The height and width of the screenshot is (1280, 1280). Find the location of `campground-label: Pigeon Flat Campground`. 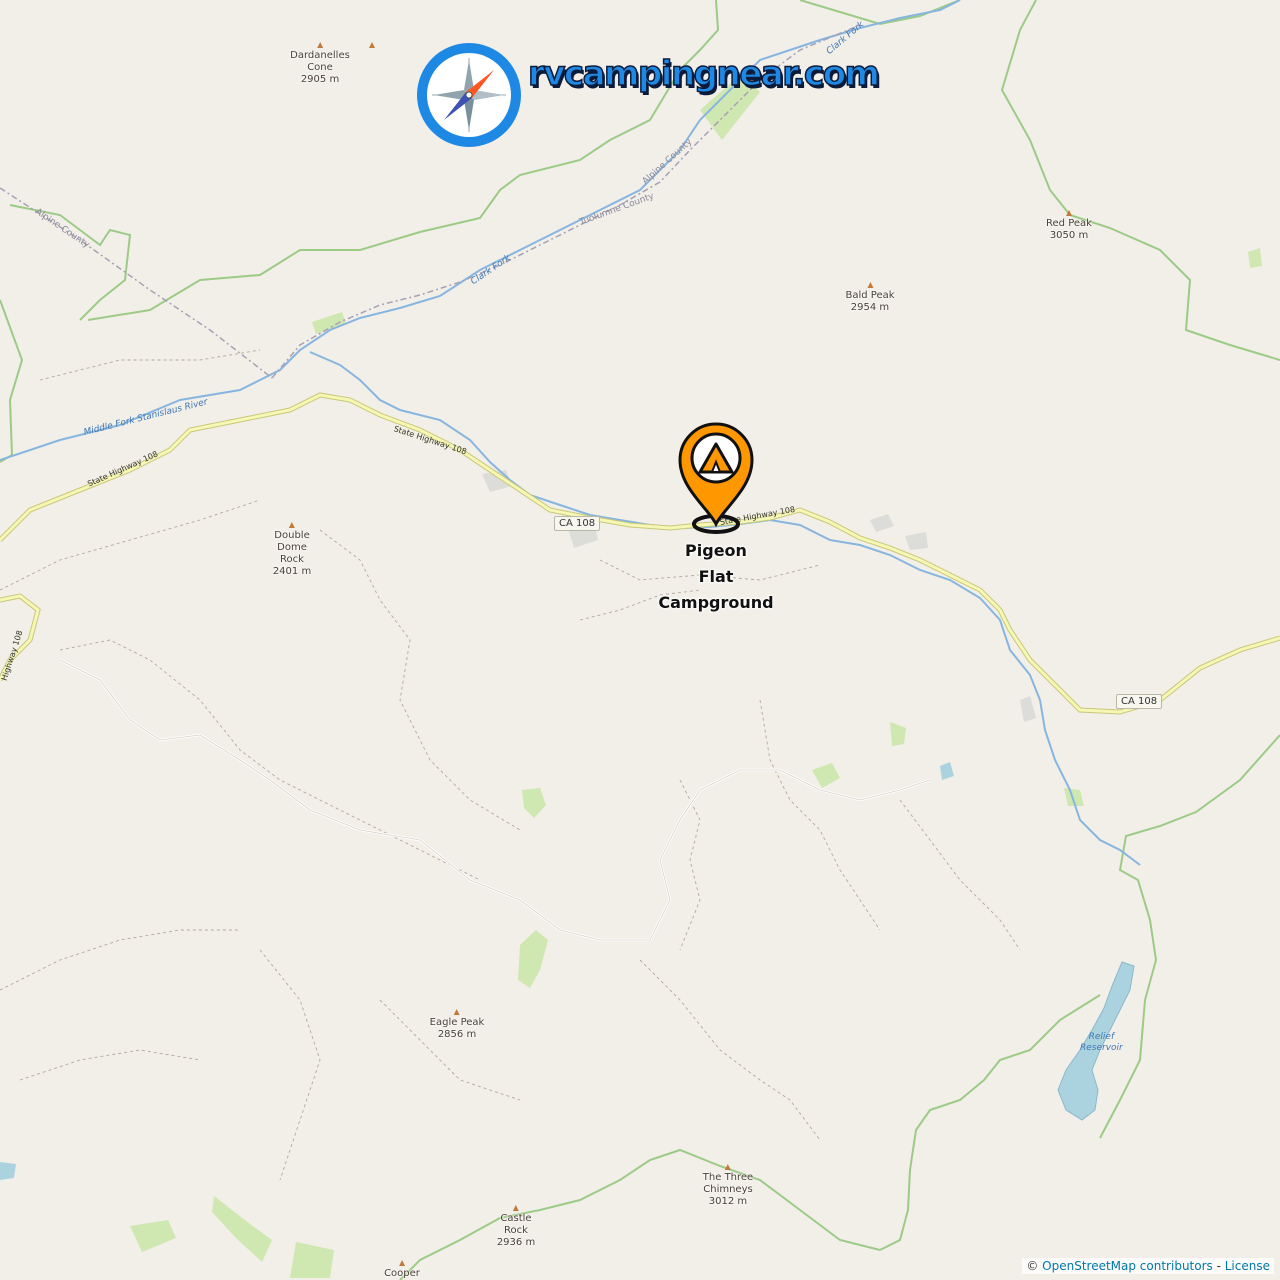

campground-label: Pigeon Flat Campground is located at coordinates (715, 577).